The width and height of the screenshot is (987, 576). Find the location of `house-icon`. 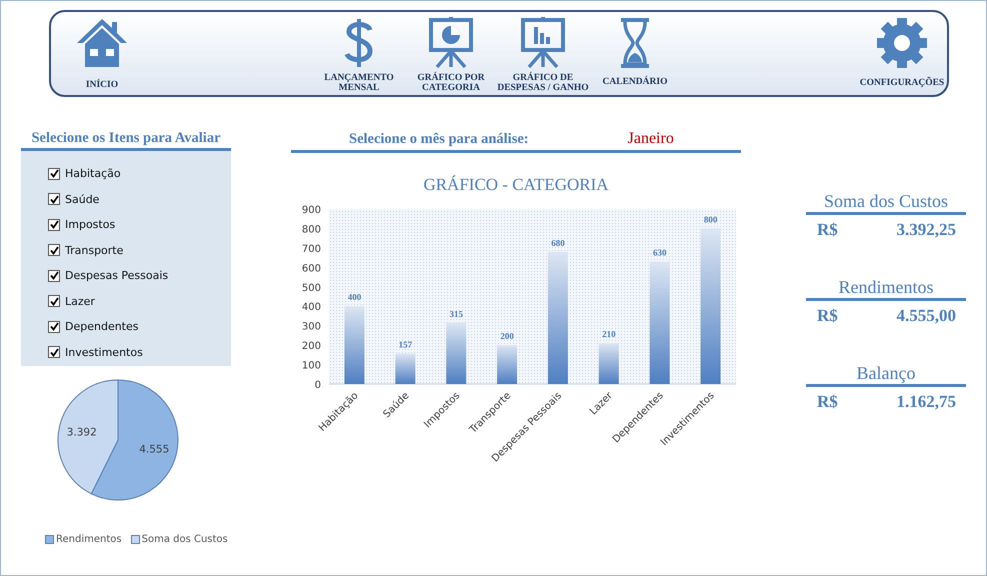

house-icon is located at coordinates (102, 43).